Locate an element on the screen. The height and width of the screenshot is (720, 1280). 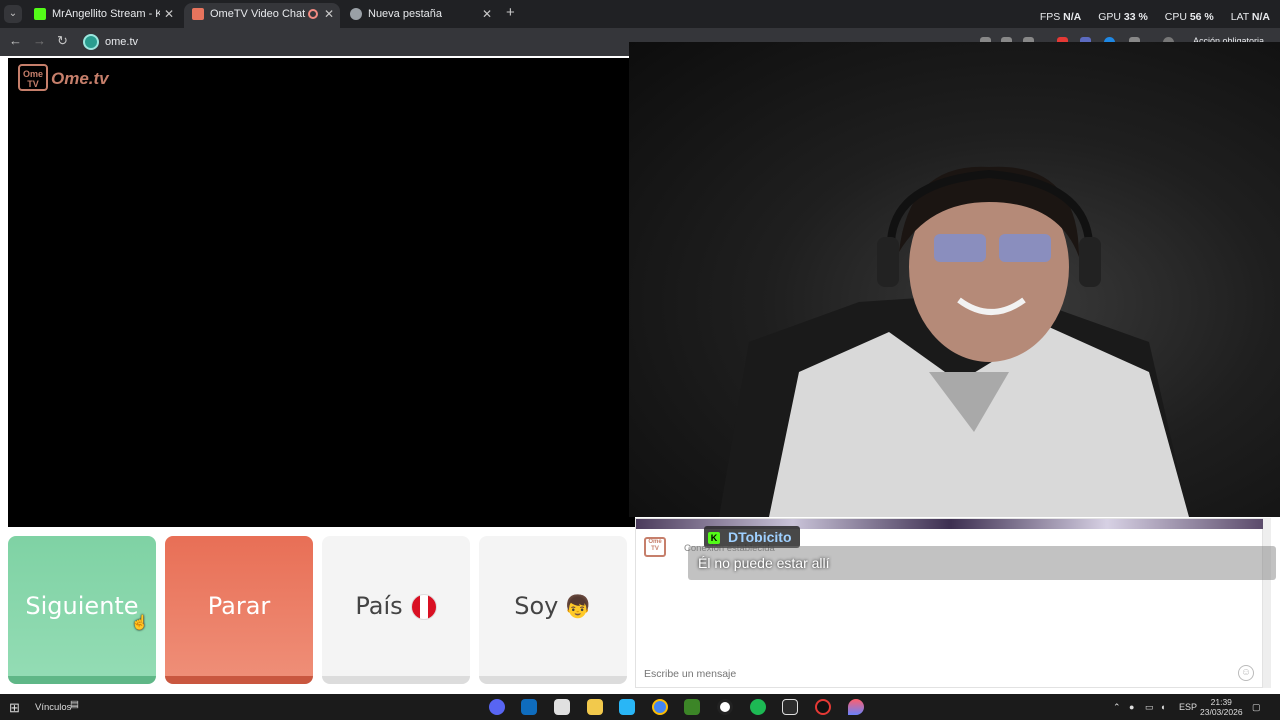
notifications-icon: ▢ is located at coordinates (1256, 707).